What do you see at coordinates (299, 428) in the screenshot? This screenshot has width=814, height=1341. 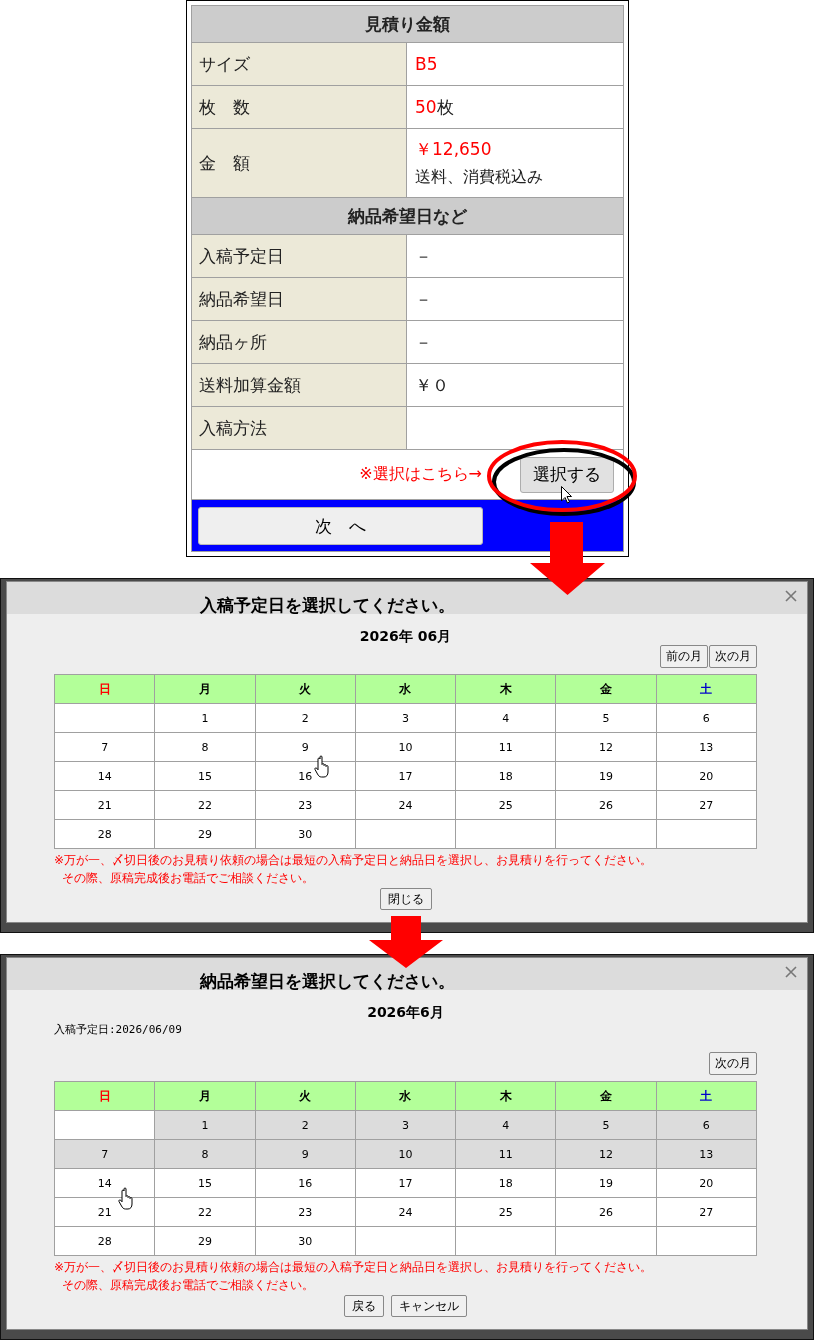 I see `field-label: 入稿方法` at bounding box center [299, 428].